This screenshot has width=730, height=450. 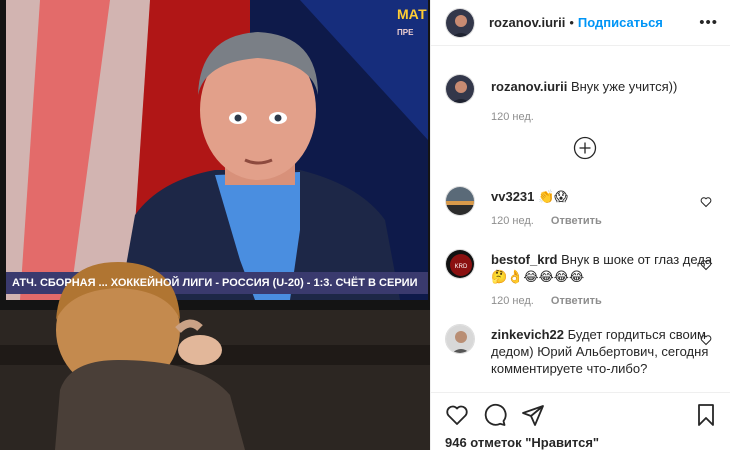 What do you see at coordinates (581, 442) in the screenshot?
I see `likes-count: 946 отметок "Нравится"` at bounding box center [581, 442].